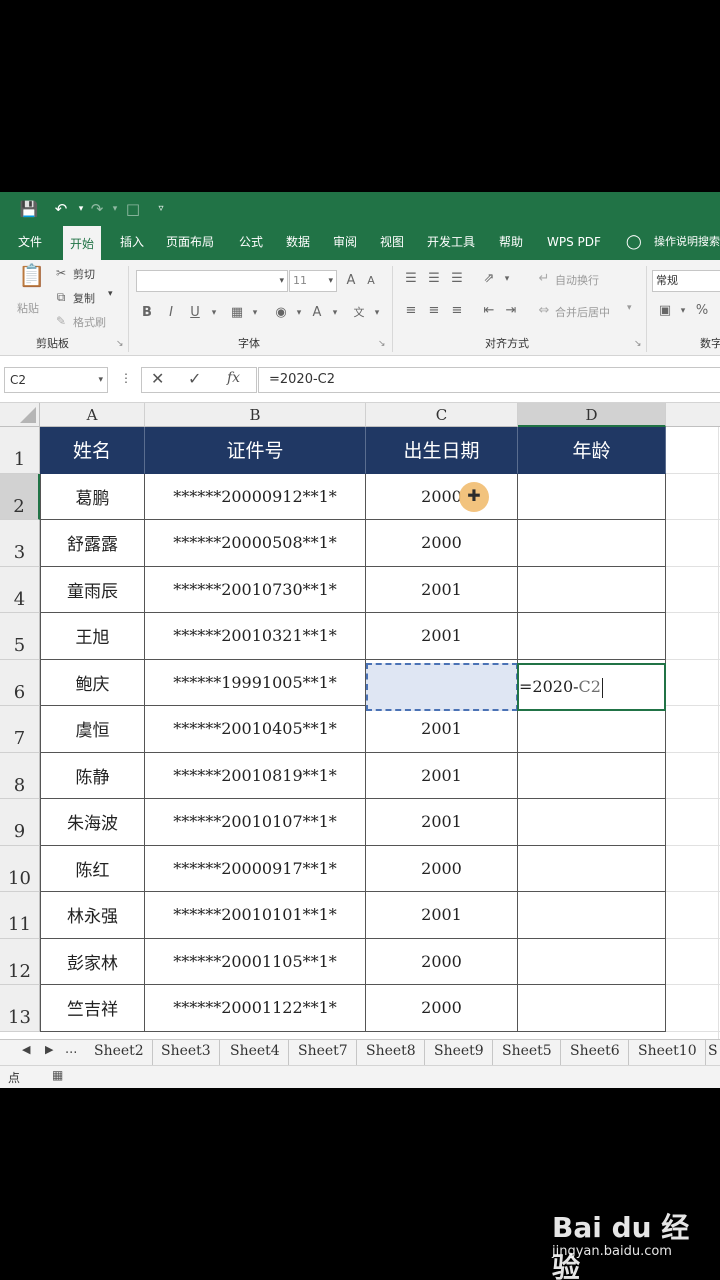 This screenshot has height=1280, width=720. Describe the element at coordinates (20, 1008) in the screenshot. I see `row-header: 13` at that location.